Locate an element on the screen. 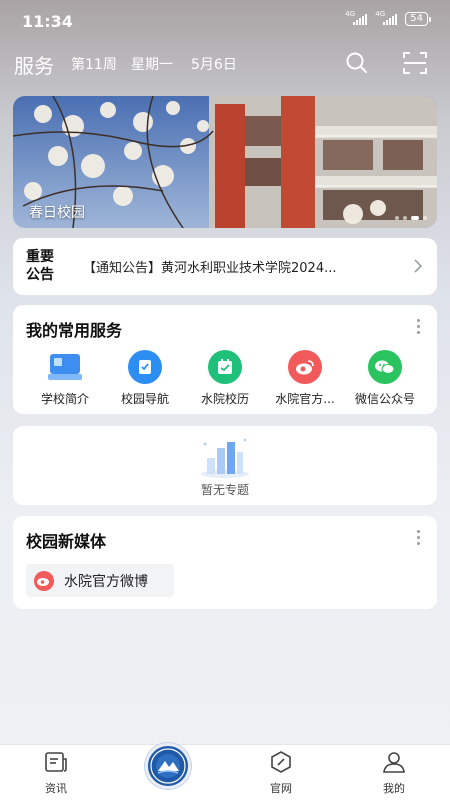 The image size is (450, 800). signal-icon-2: 4G is located at coordinates (386, 17).